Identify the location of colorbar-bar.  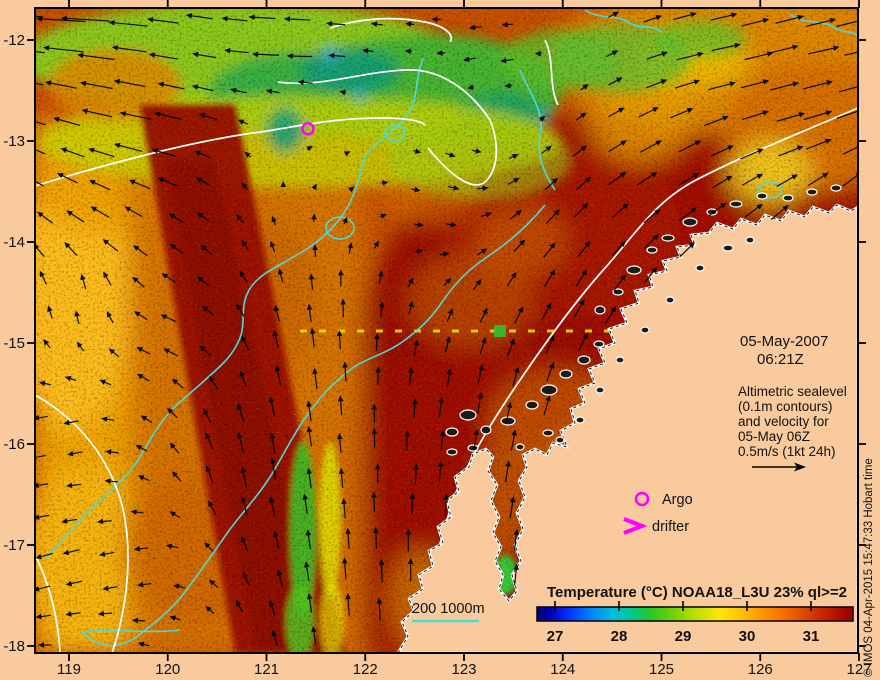
(695, 614).